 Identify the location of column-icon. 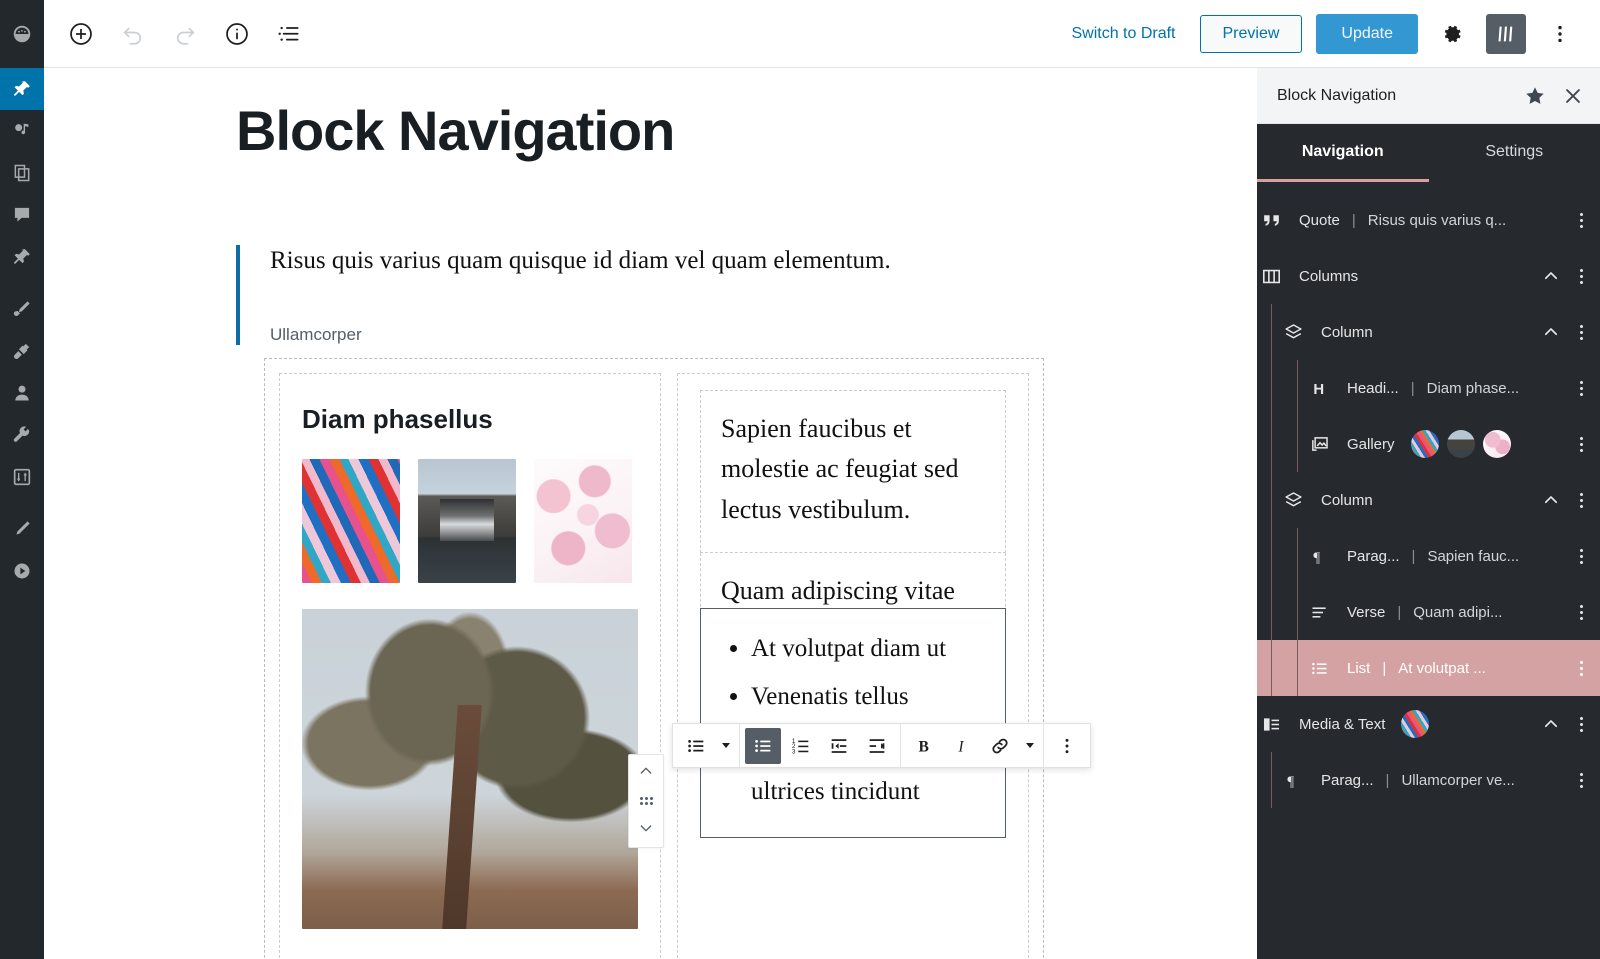
(1293, 332).